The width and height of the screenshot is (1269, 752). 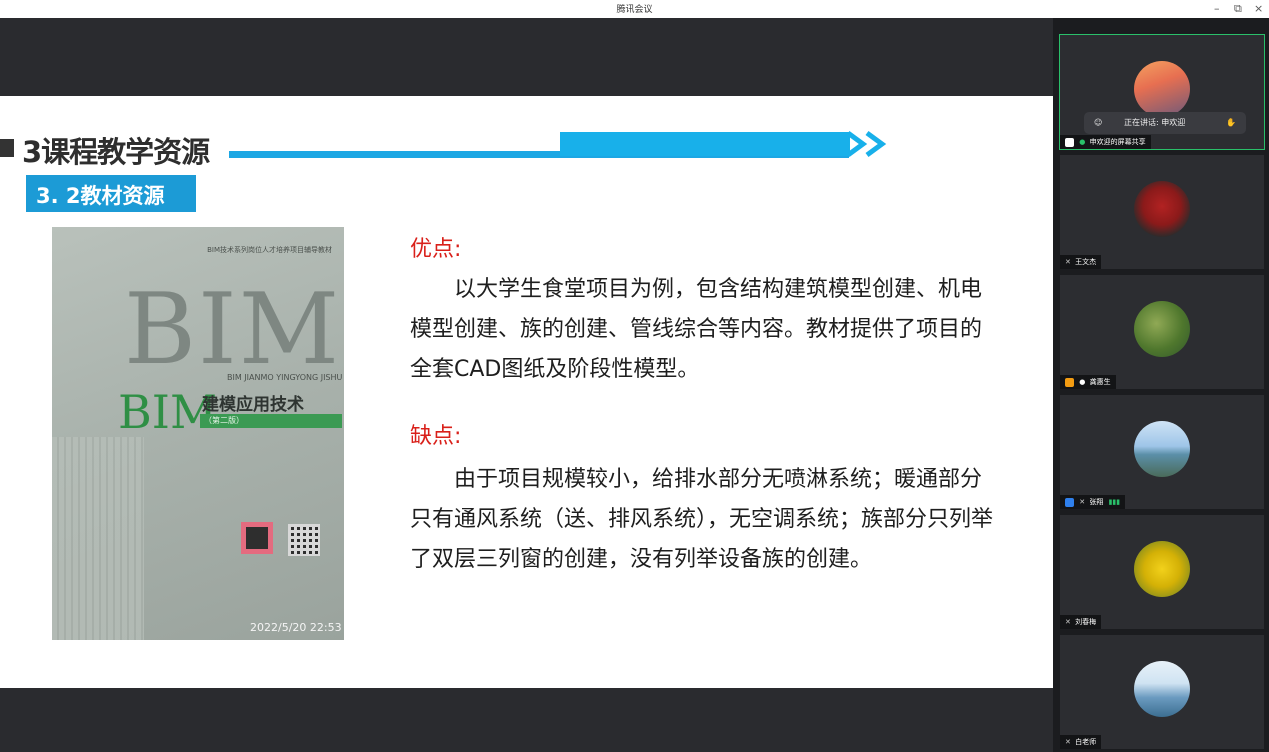 I want to click on participant-tile: ✕ 张翔 ▮▮▮, so click(x=1162, y=452).